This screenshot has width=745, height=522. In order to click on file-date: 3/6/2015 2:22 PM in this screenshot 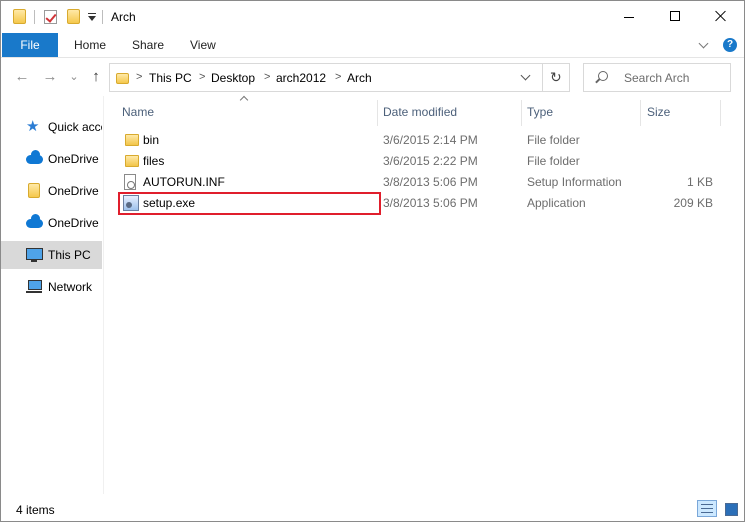, I will do `click(430, 161)`.